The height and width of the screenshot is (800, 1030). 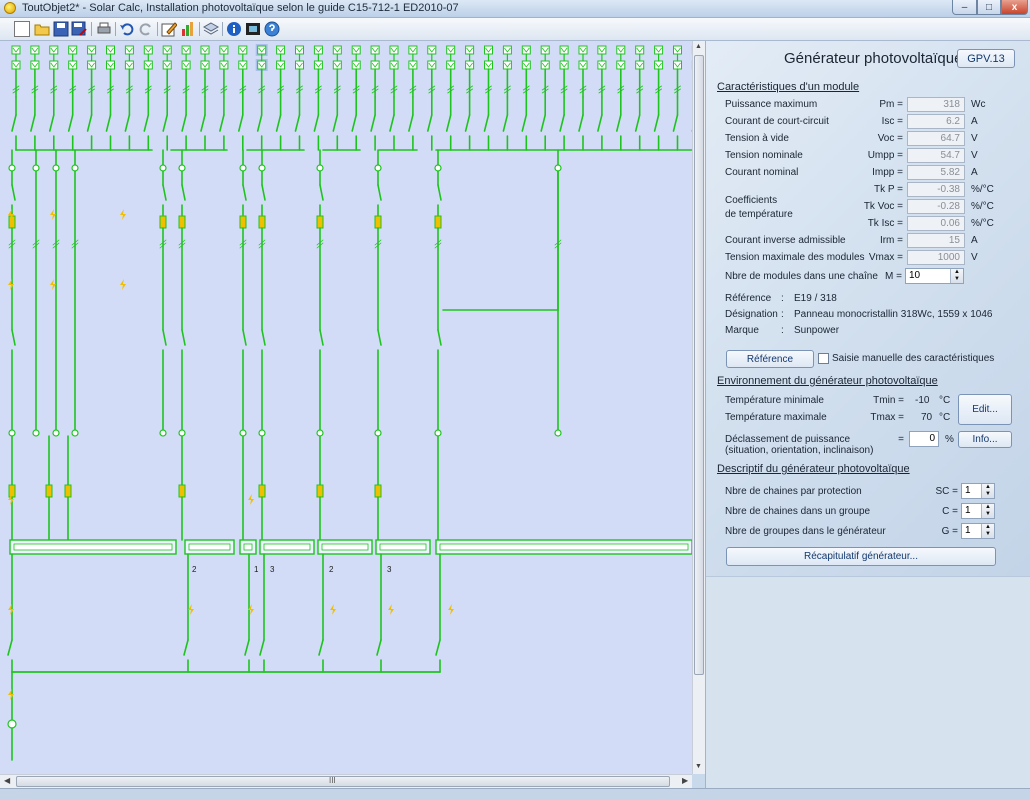 What do you see at coordinates (698, 766) in the screenshot?
I see `scroll-down-icon: ▼` at bounding box center [698, 766].